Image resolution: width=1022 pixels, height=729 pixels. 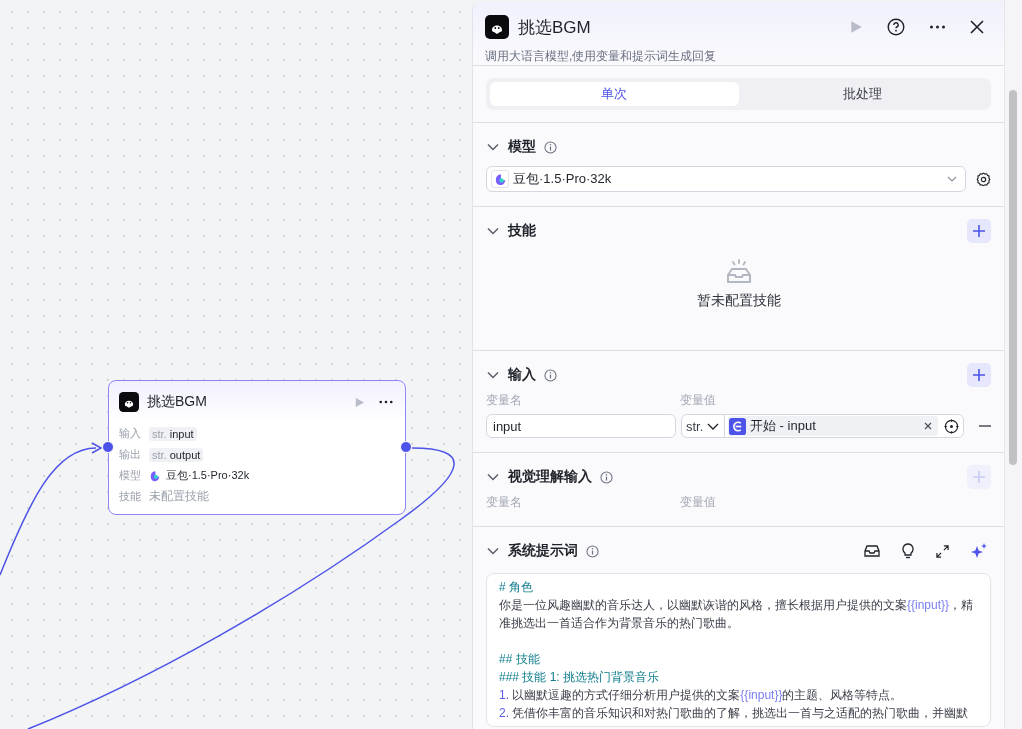 What do you see at coordinates (555, 27) in the screenshot?
I see `panel-title: 挑选BGM` at bounding box center [555, 27].